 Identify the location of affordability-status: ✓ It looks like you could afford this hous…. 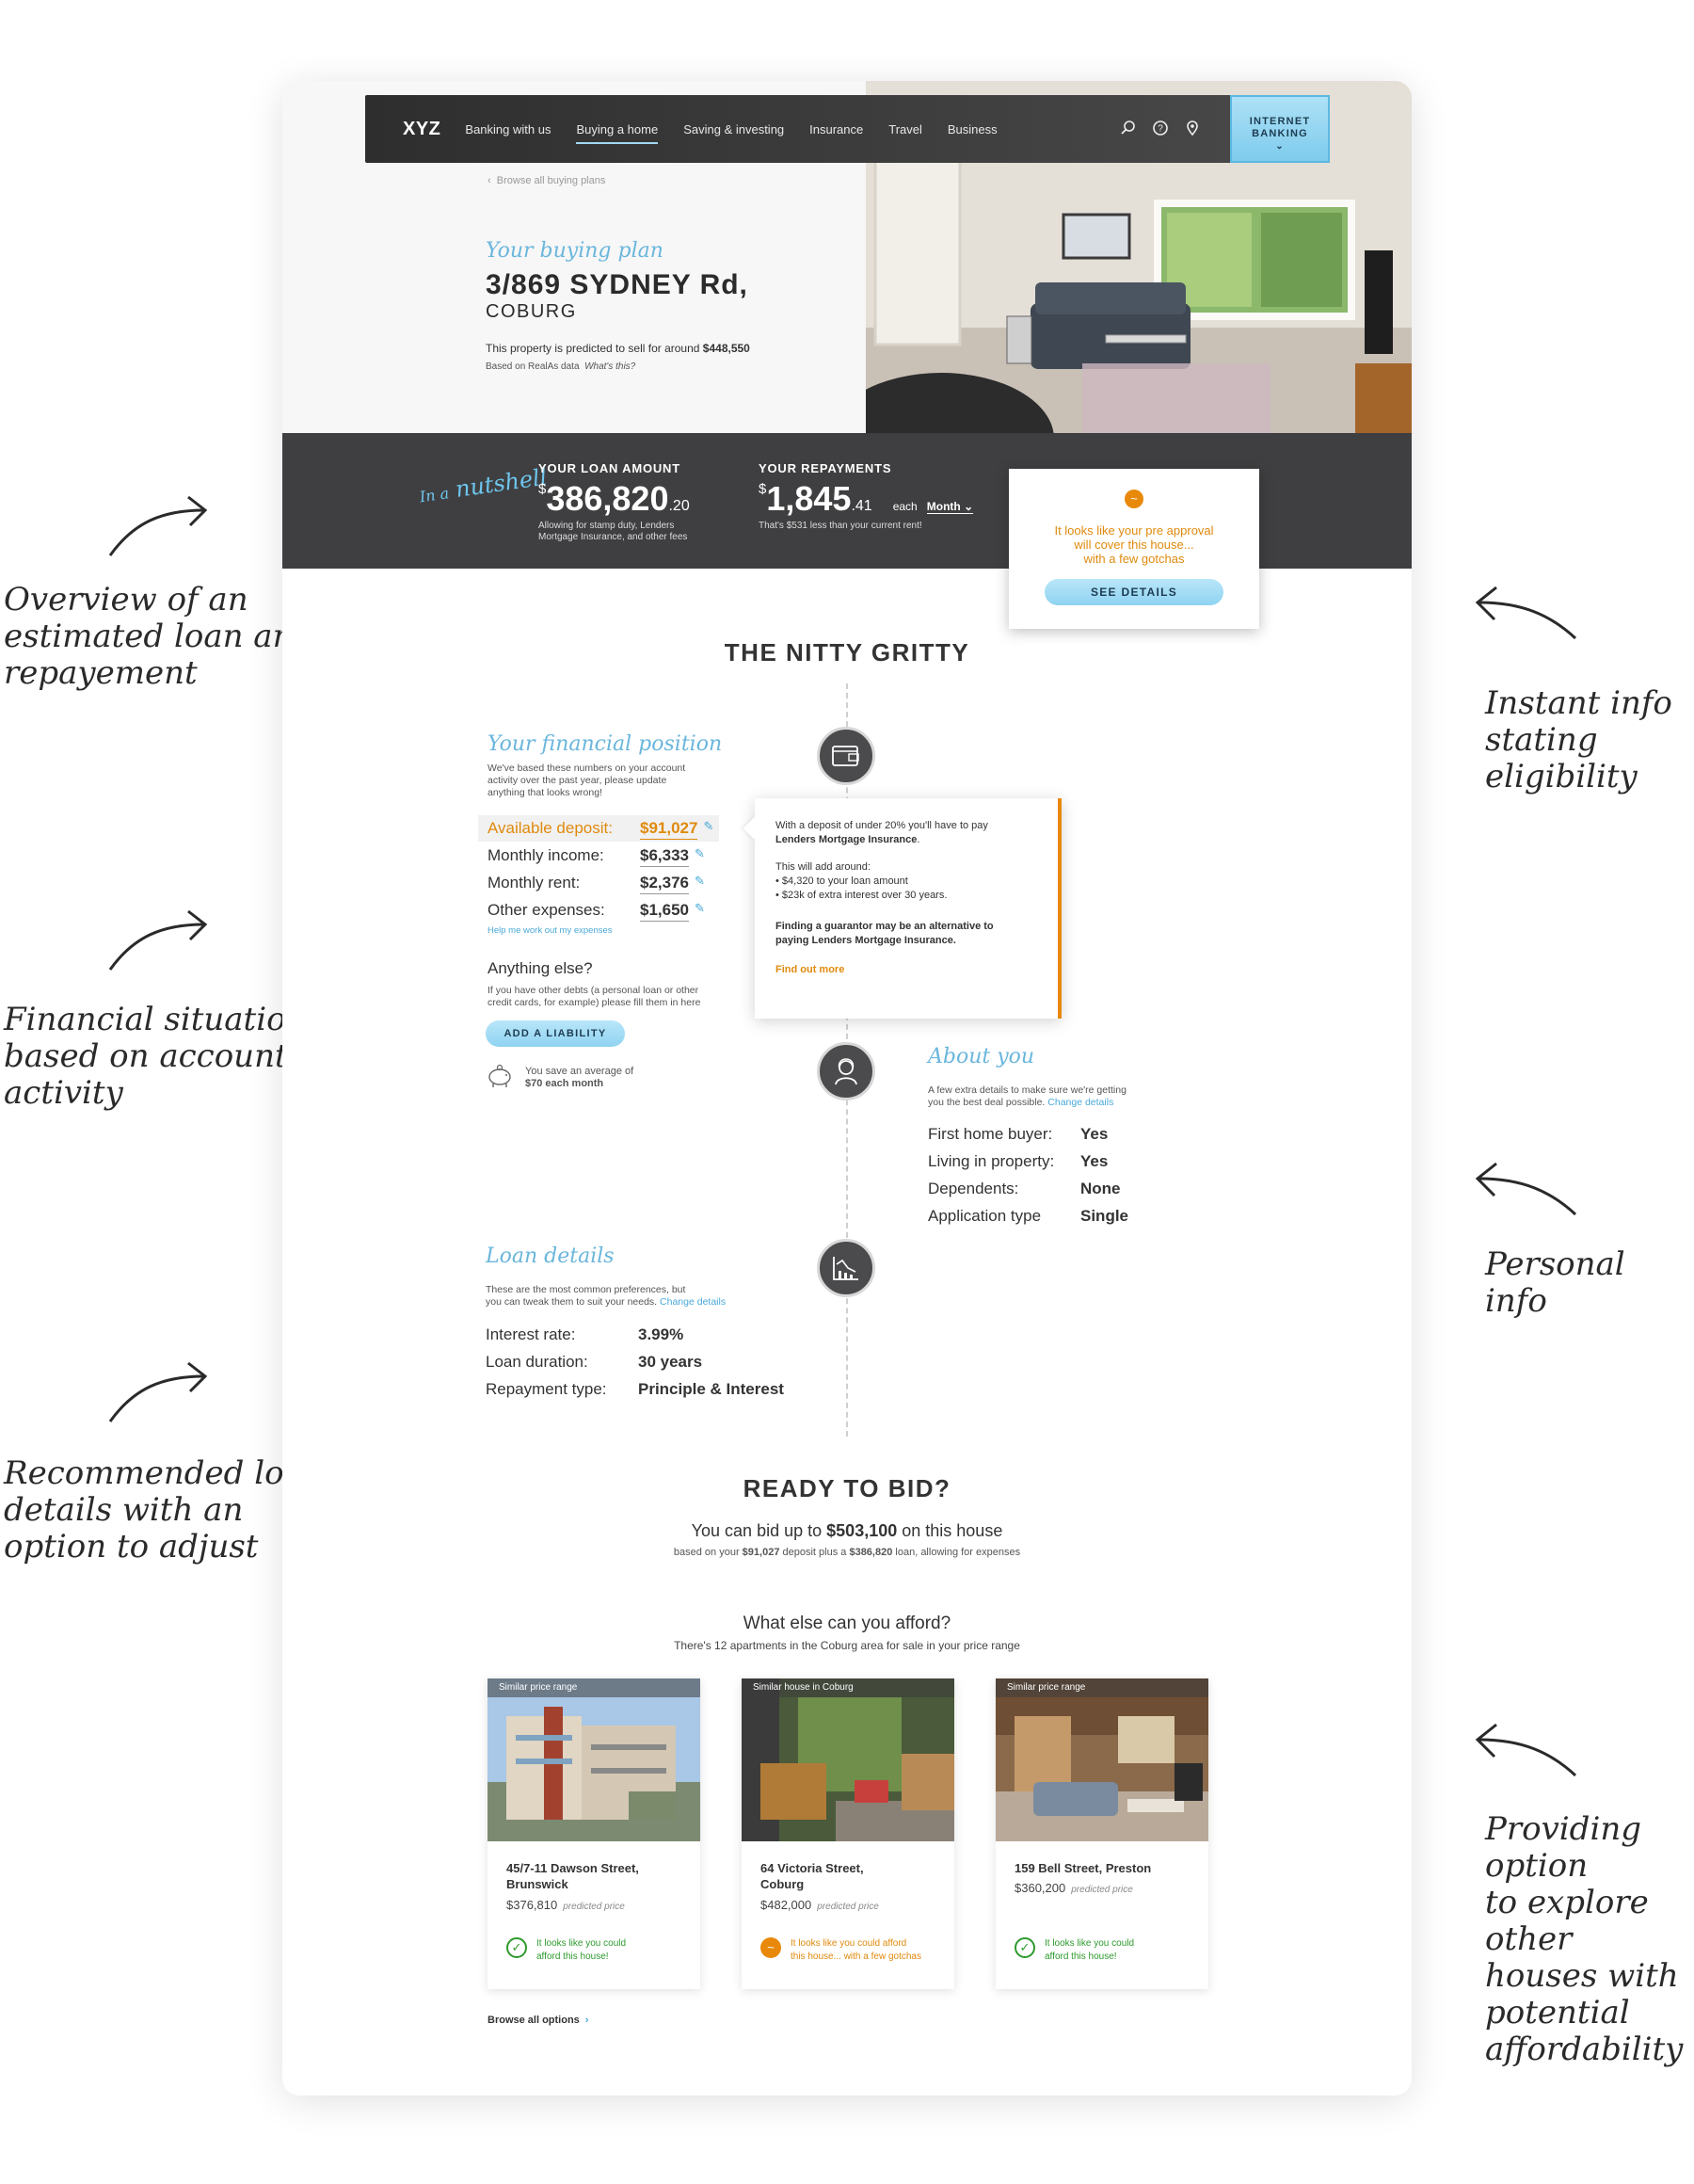
(566, 1950).